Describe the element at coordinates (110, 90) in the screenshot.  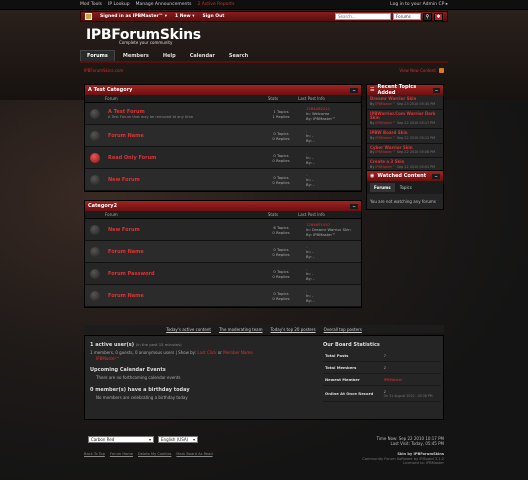
I see `category-title: A Test Category` at that location.